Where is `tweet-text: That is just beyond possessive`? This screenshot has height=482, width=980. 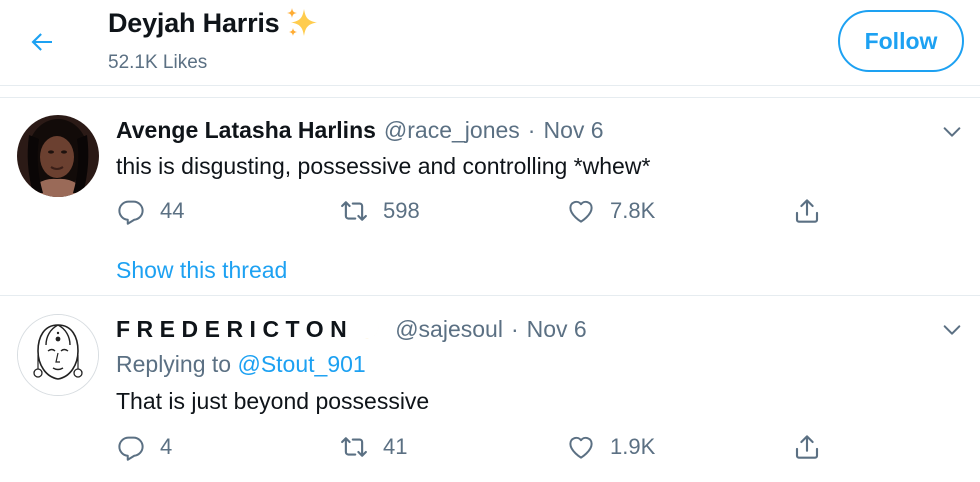 tweet-text: That is just beyond possessive is located at coordinates (273, 401).